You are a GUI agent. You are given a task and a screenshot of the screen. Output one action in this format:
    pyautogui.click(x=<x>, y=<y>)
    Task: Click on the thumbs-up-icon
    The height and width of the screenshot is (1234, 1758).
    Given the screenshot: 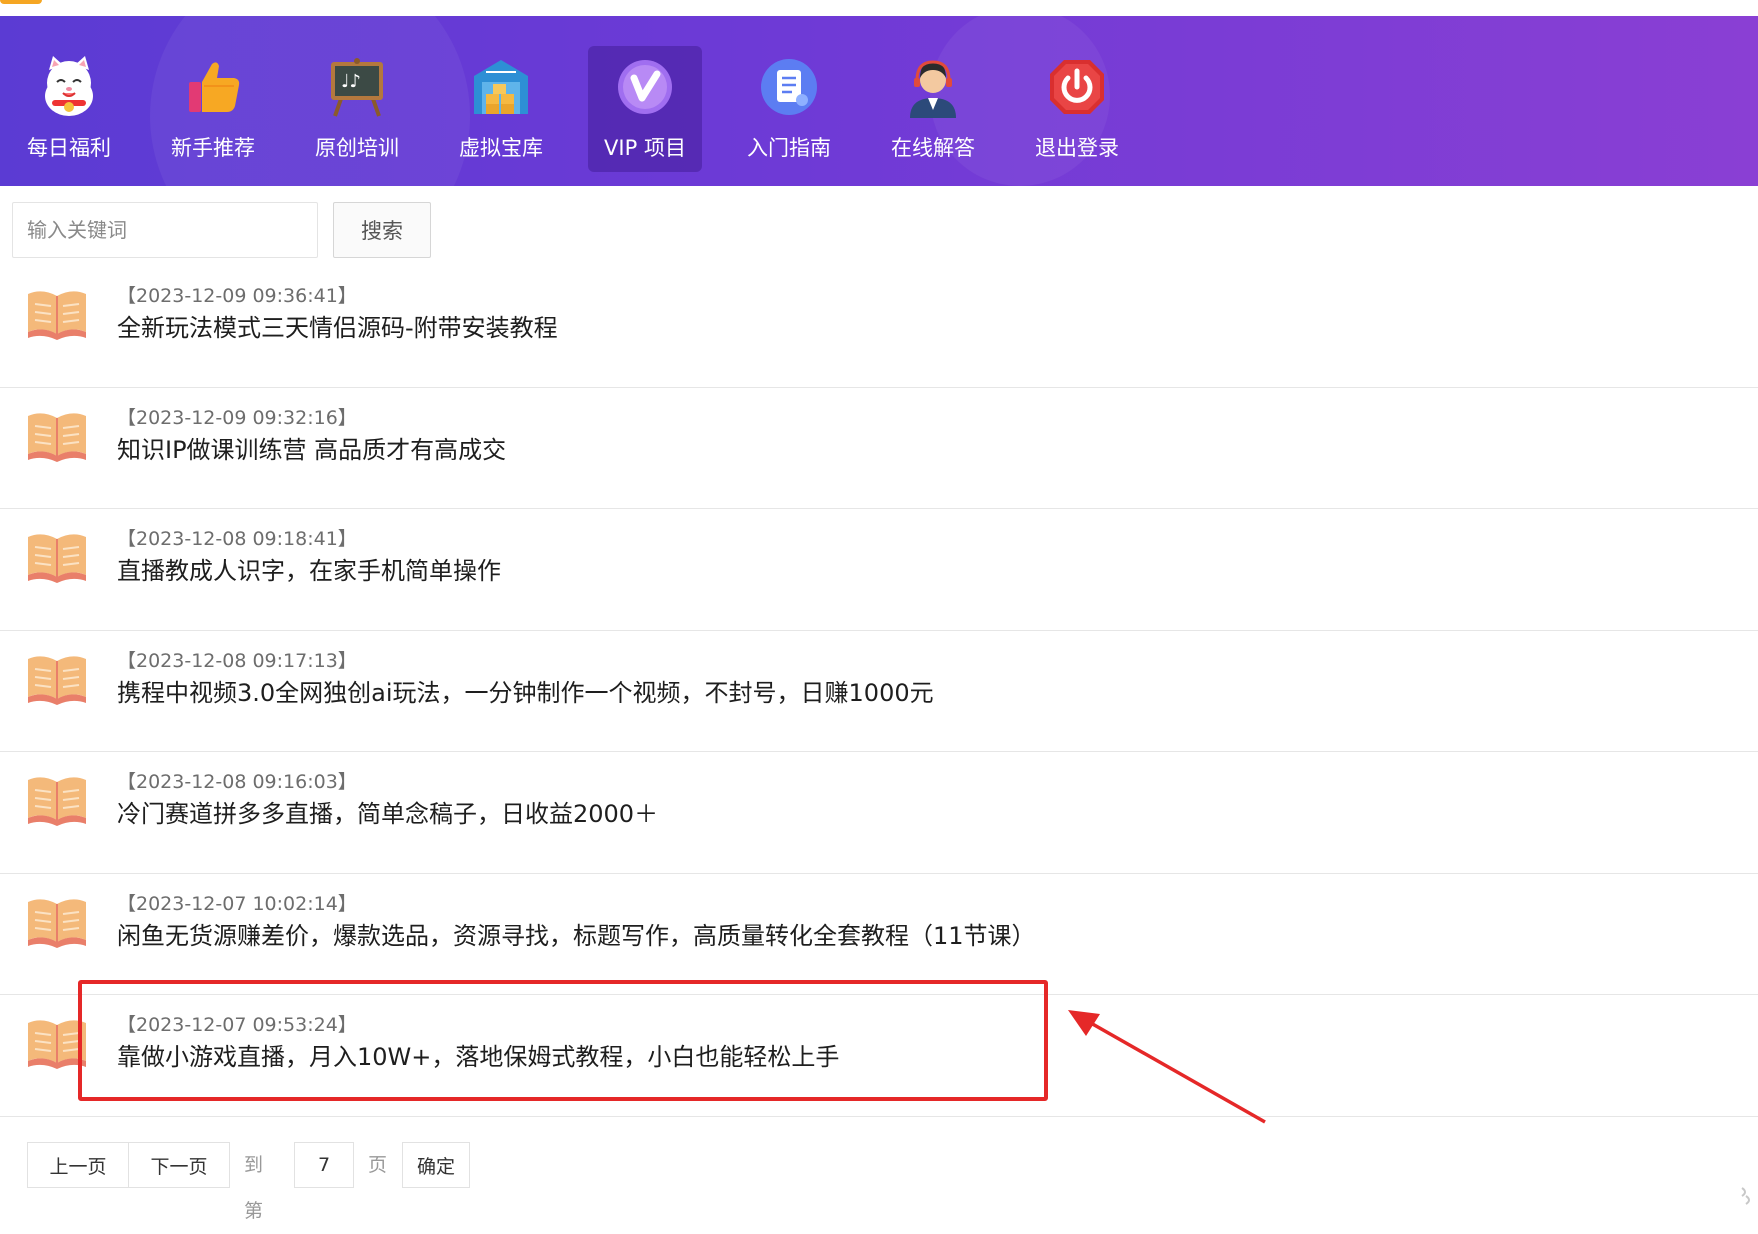 What is the action you would take?
    pyautogui.click(x=214, y=87)
    